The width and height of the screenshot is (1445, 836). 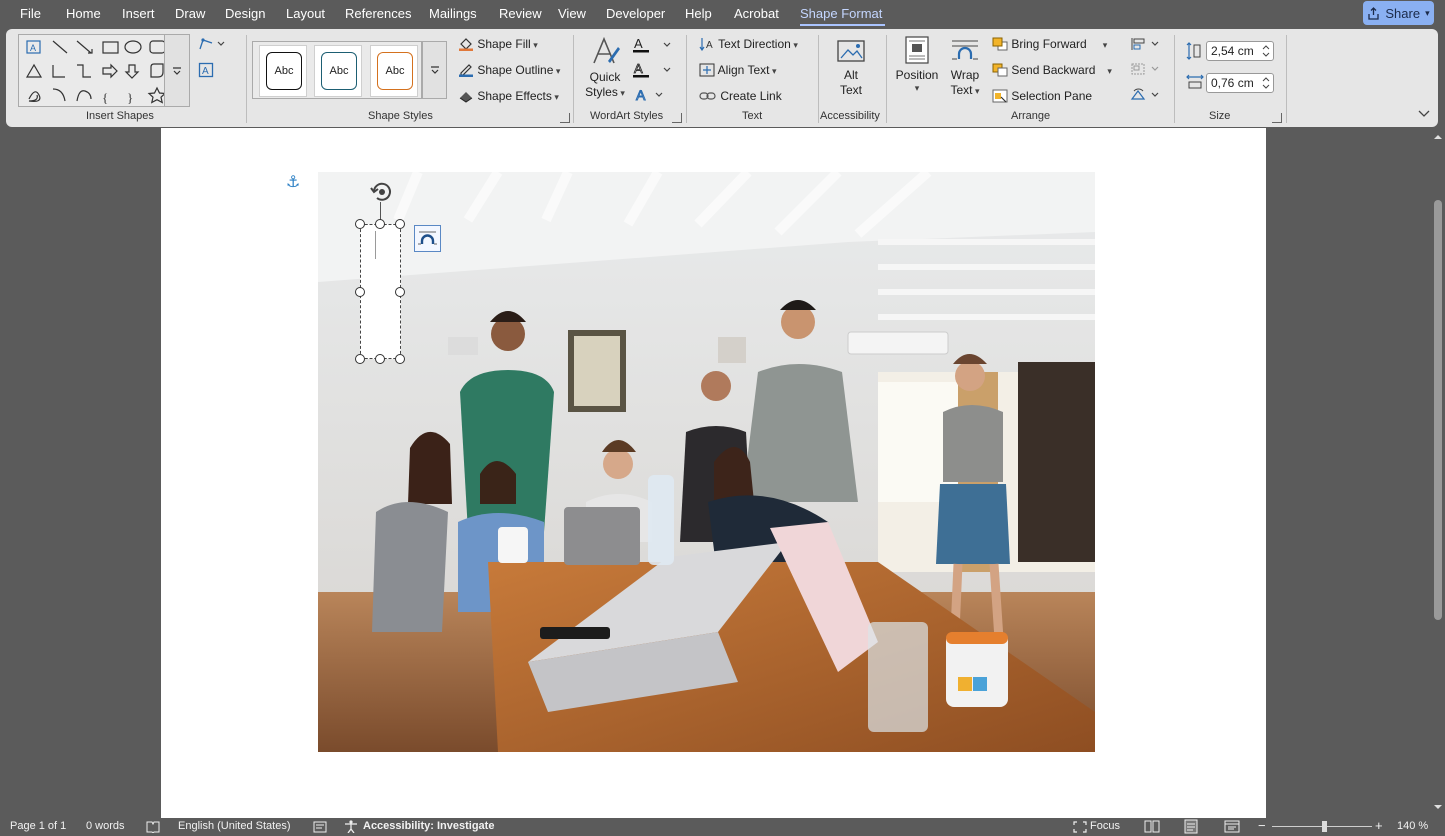 What do you see at coordinates (1262, 825) in the screenshot?
I see `zoom-out-button: −` at bounding box center [1262, 825].